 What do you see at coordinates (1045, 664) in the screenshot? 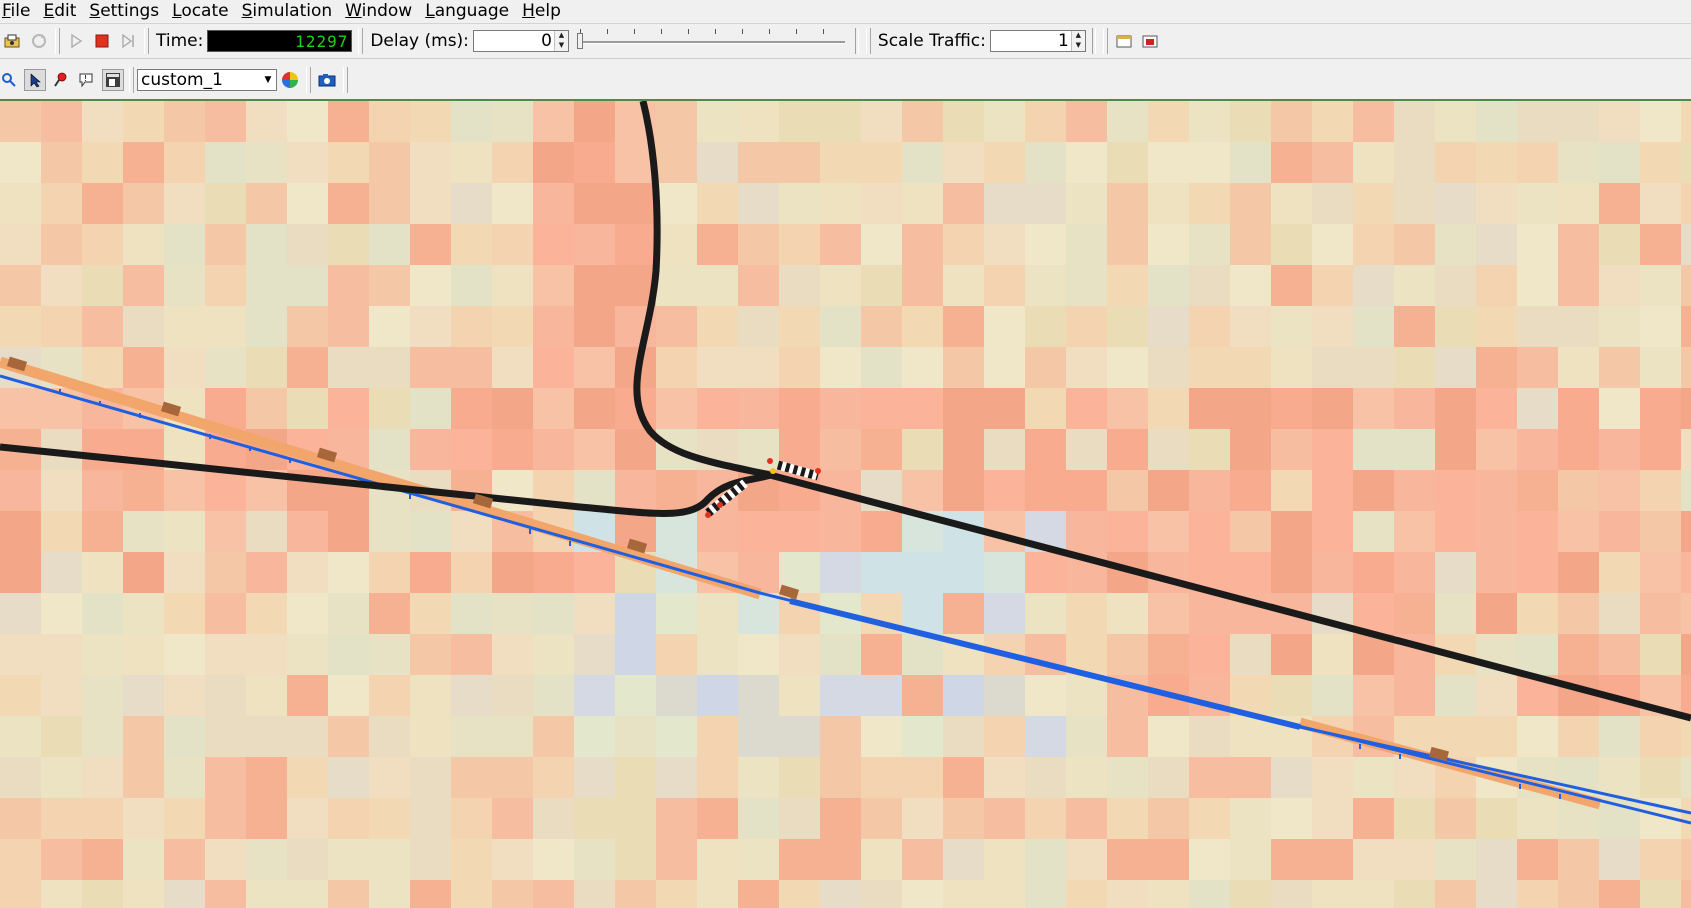
I see `rail-track-lower` at bounding box center [1045, 664].